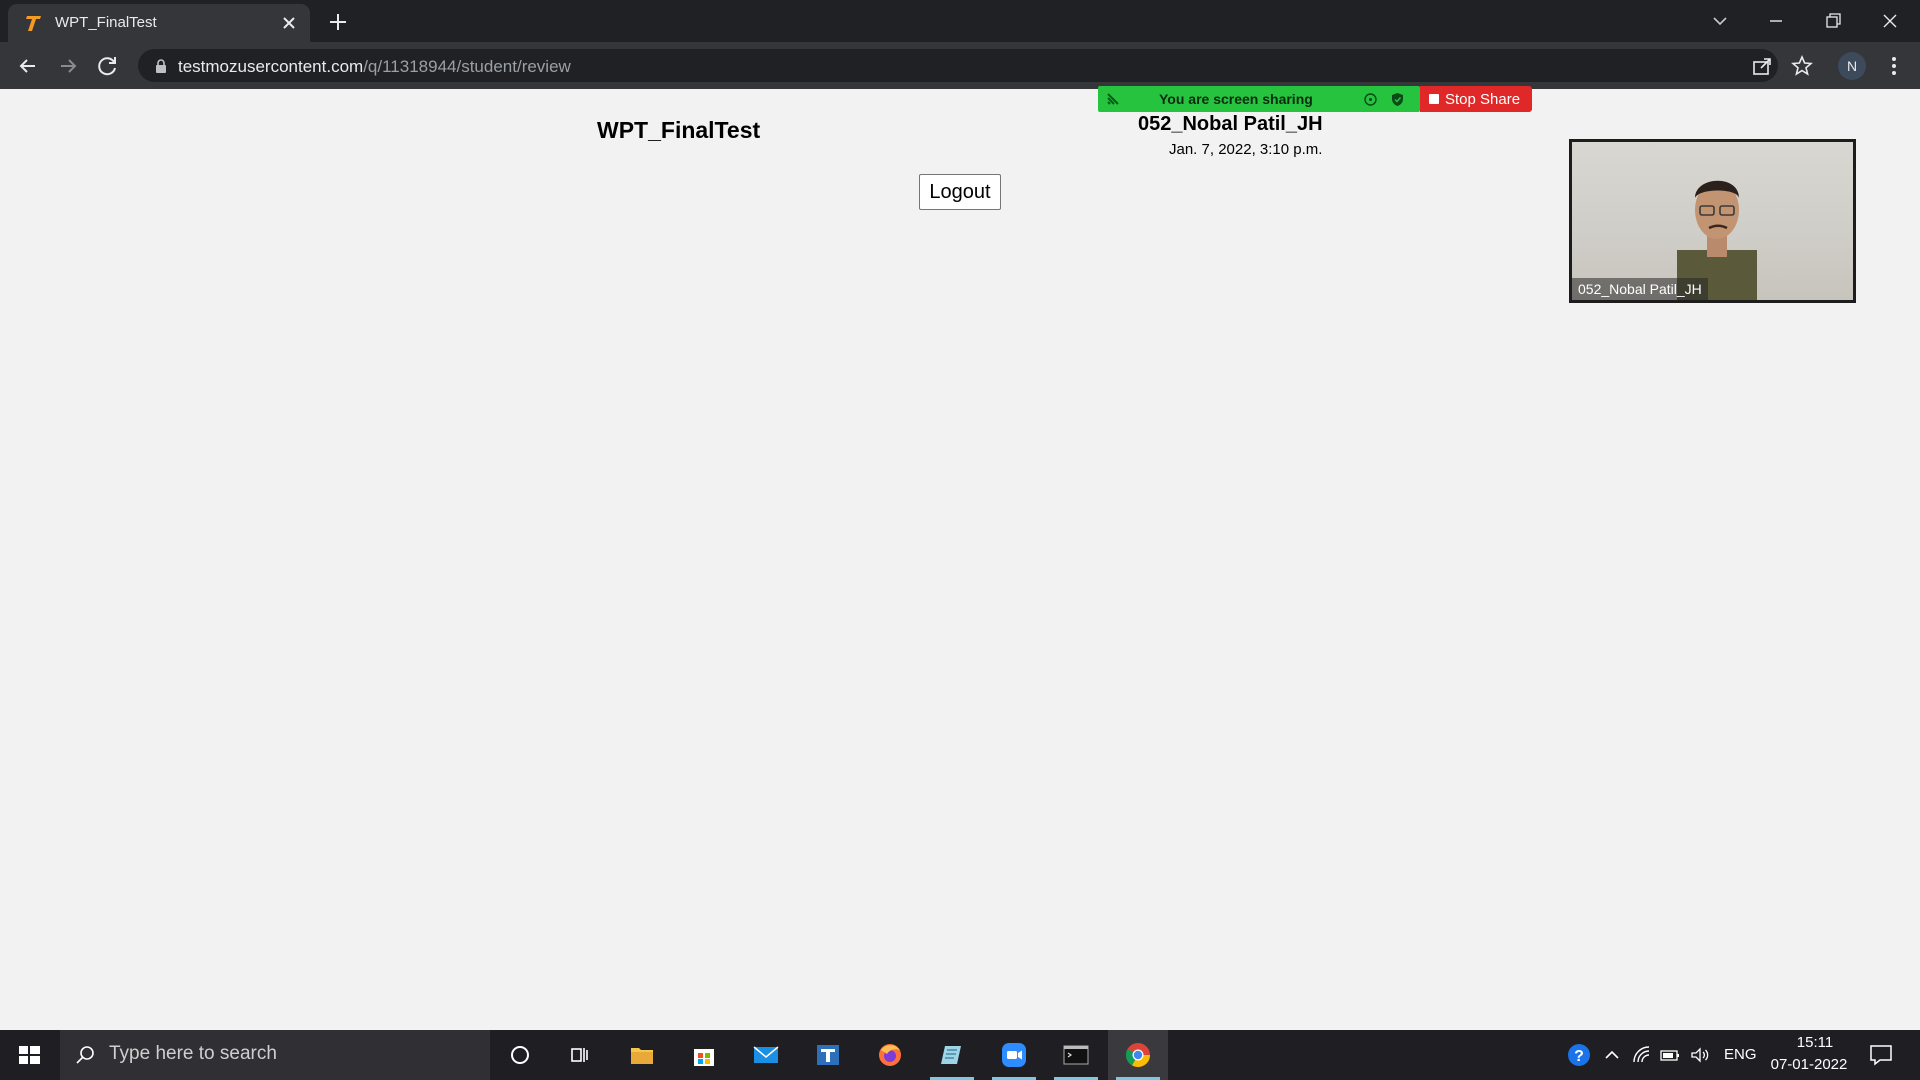 The height and width of the screenshot is (1080, 1920). What do you see at coordinates (960, 21) in the screenshot?
I see `browser-titlebar: WPT_FinalTest` at bounding box center [960, 21].